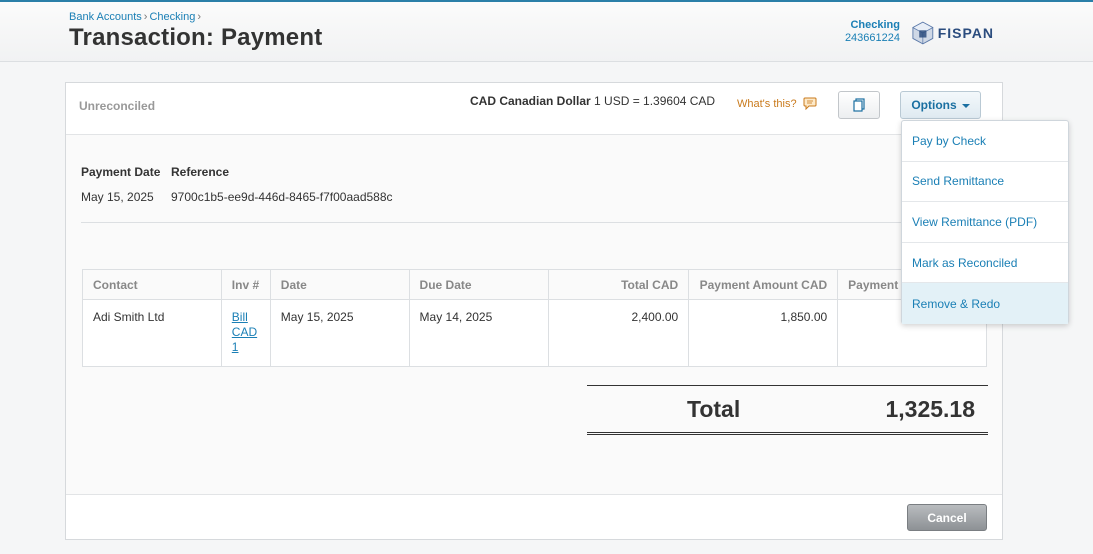 The width and height of the screenshot is (1093, 554). Describe the element at coordinates (655, 101) in the screenshot. I see `exchange-rate: 1 USD = 1.39604 CAD` at that location.